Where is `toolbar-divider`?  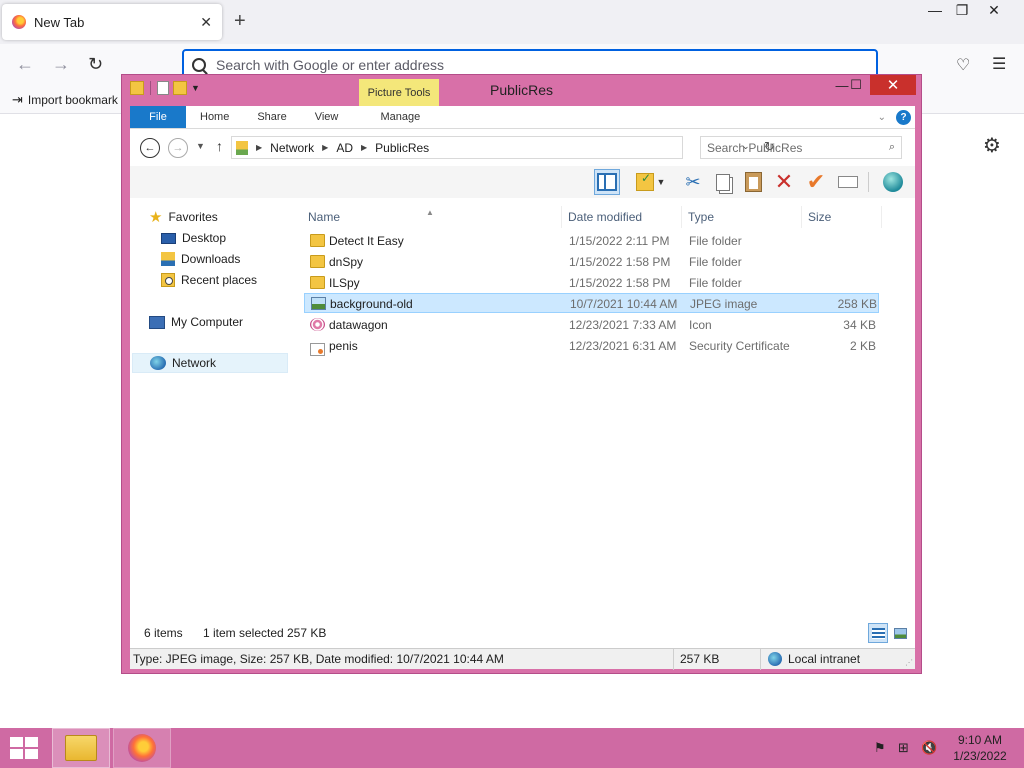 toolbar-divider is located at coordinates (868, 182).